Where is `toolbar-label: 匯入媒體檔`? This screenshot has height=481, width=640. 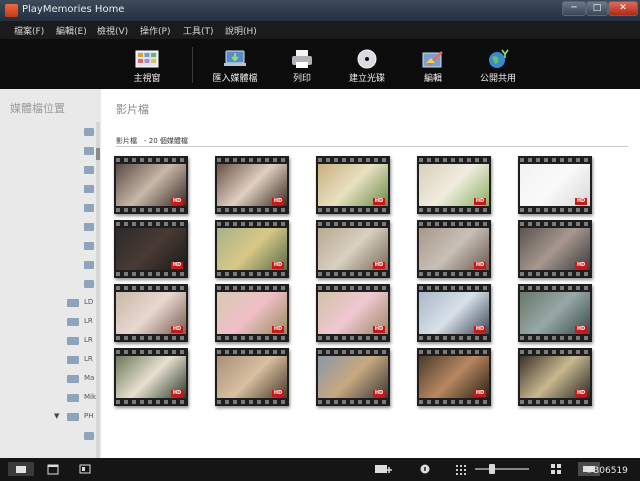 toolbar-label: 匯入媒體檔 is located at coordinates (235, 79).